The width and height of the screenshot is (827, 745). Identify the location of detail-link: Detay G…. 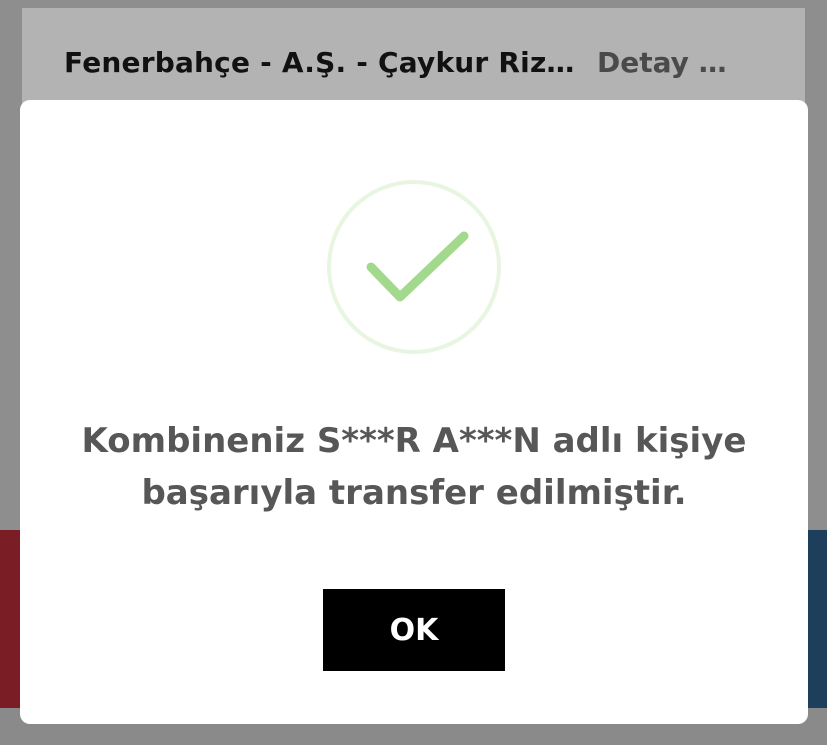
(672, 62).